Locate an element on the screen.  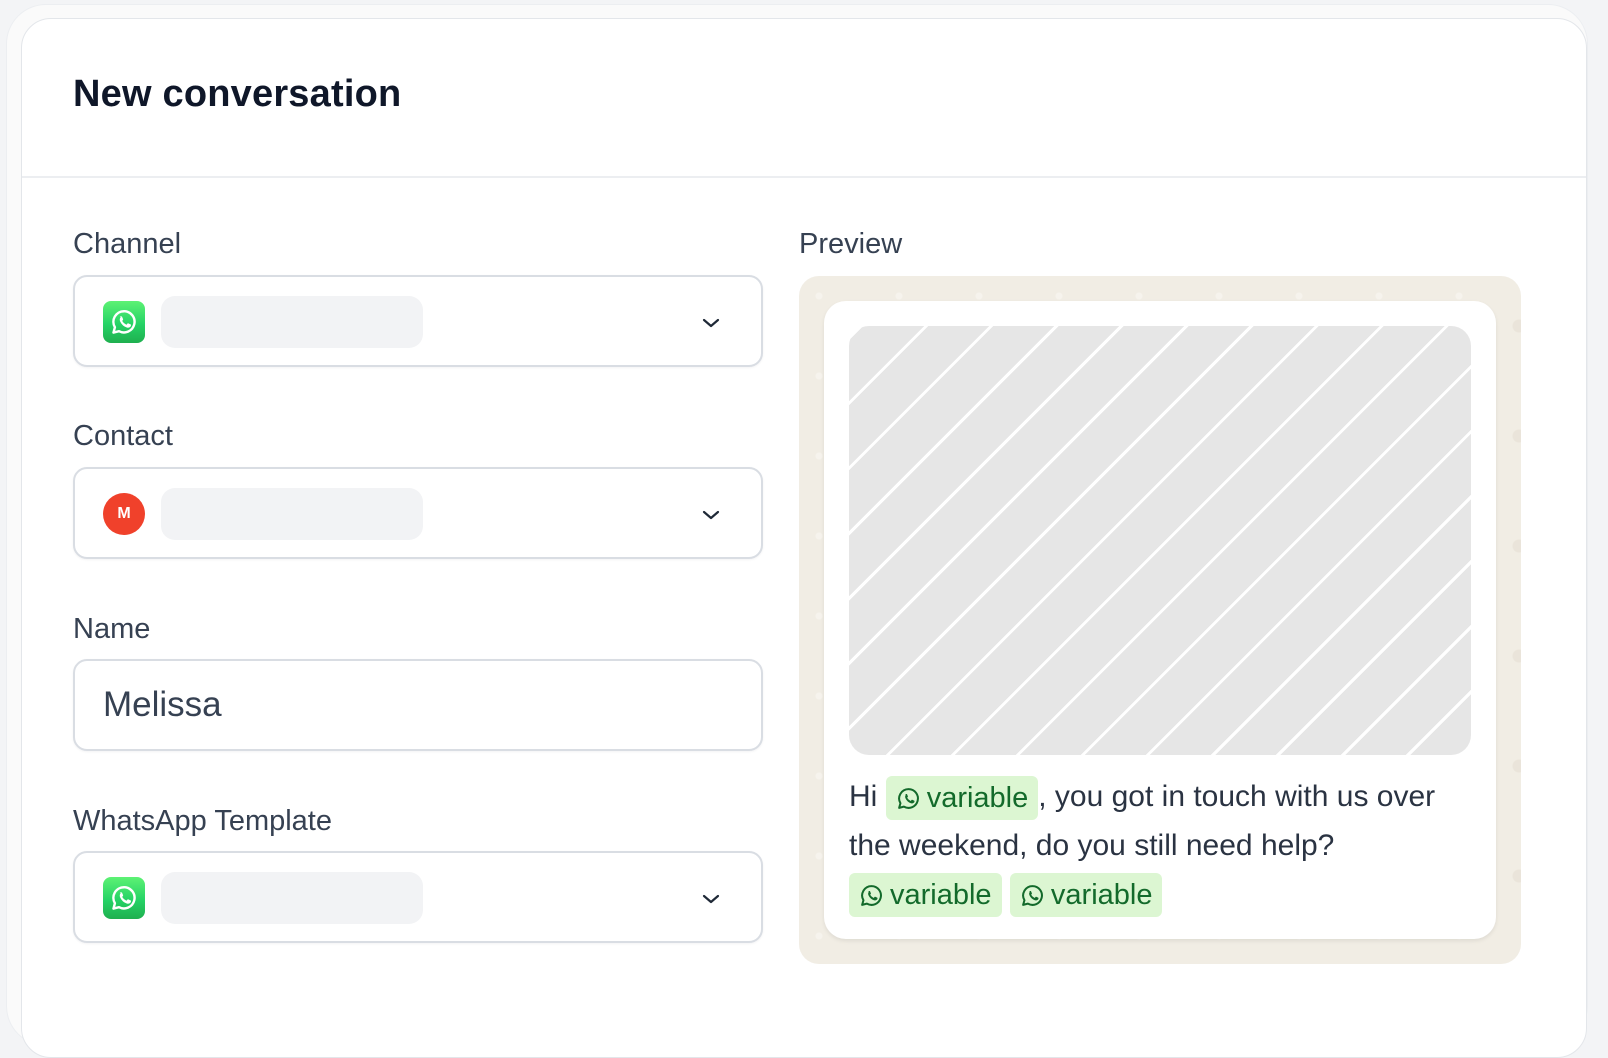
avatar: M is located at coordinates (124, 514).